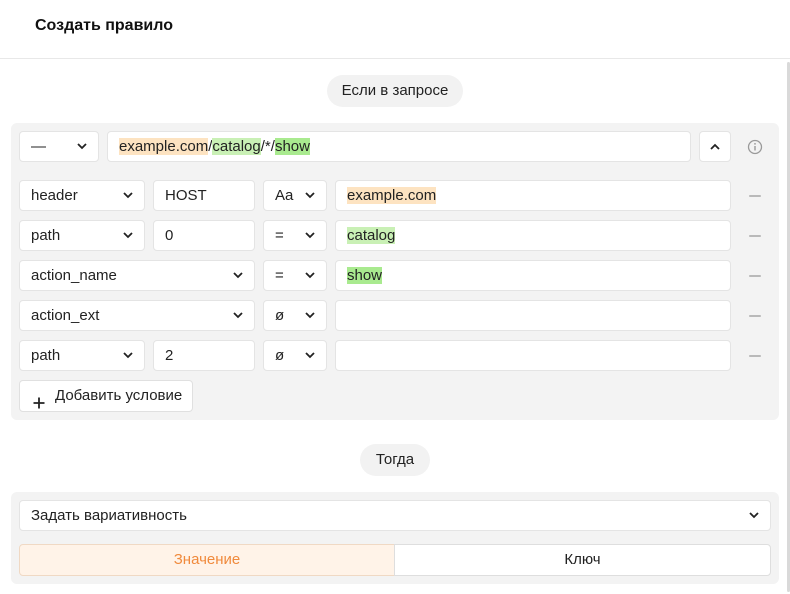  I want to click on add-condition-label: Добавить условие, so click(119, 395).